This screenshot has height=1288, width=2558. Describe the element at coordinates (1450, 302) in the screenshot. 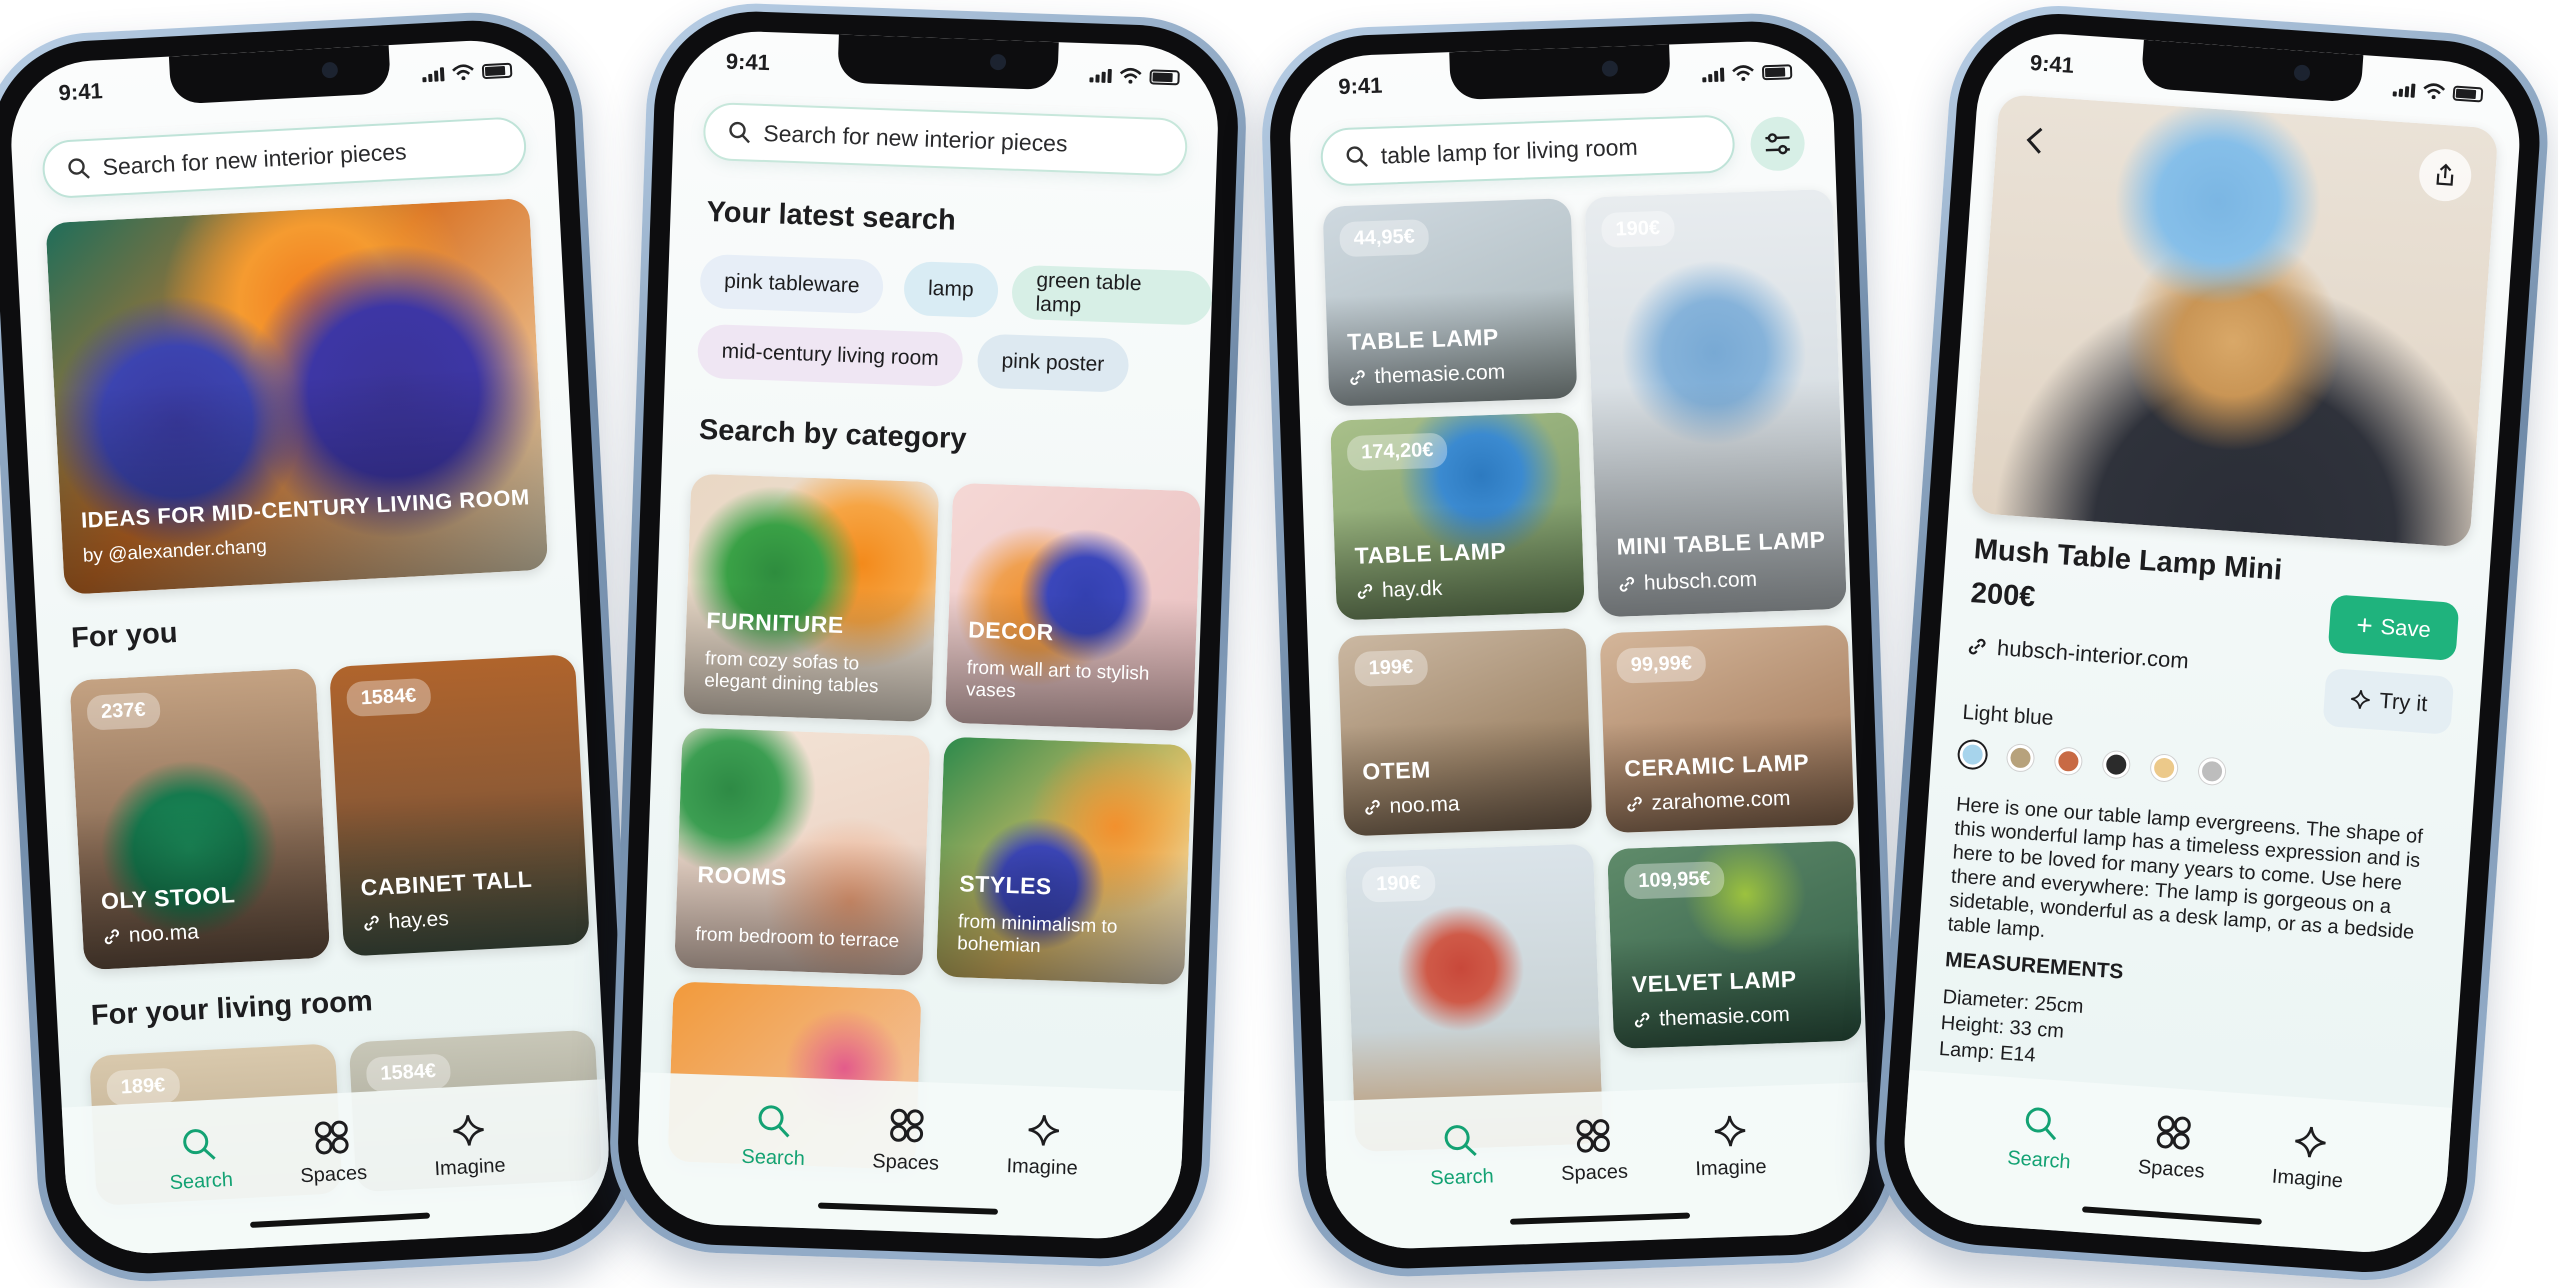

I see `result-card: 44,95€ TABLE LAMP themasie.com` at that location.